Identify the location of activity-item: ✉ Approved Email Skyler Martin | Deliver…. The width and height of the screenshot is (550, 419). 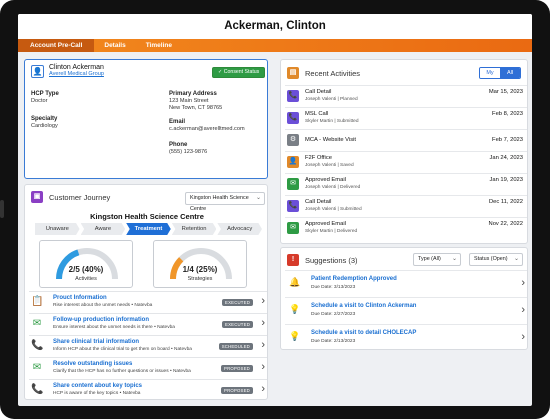
(406, 227).